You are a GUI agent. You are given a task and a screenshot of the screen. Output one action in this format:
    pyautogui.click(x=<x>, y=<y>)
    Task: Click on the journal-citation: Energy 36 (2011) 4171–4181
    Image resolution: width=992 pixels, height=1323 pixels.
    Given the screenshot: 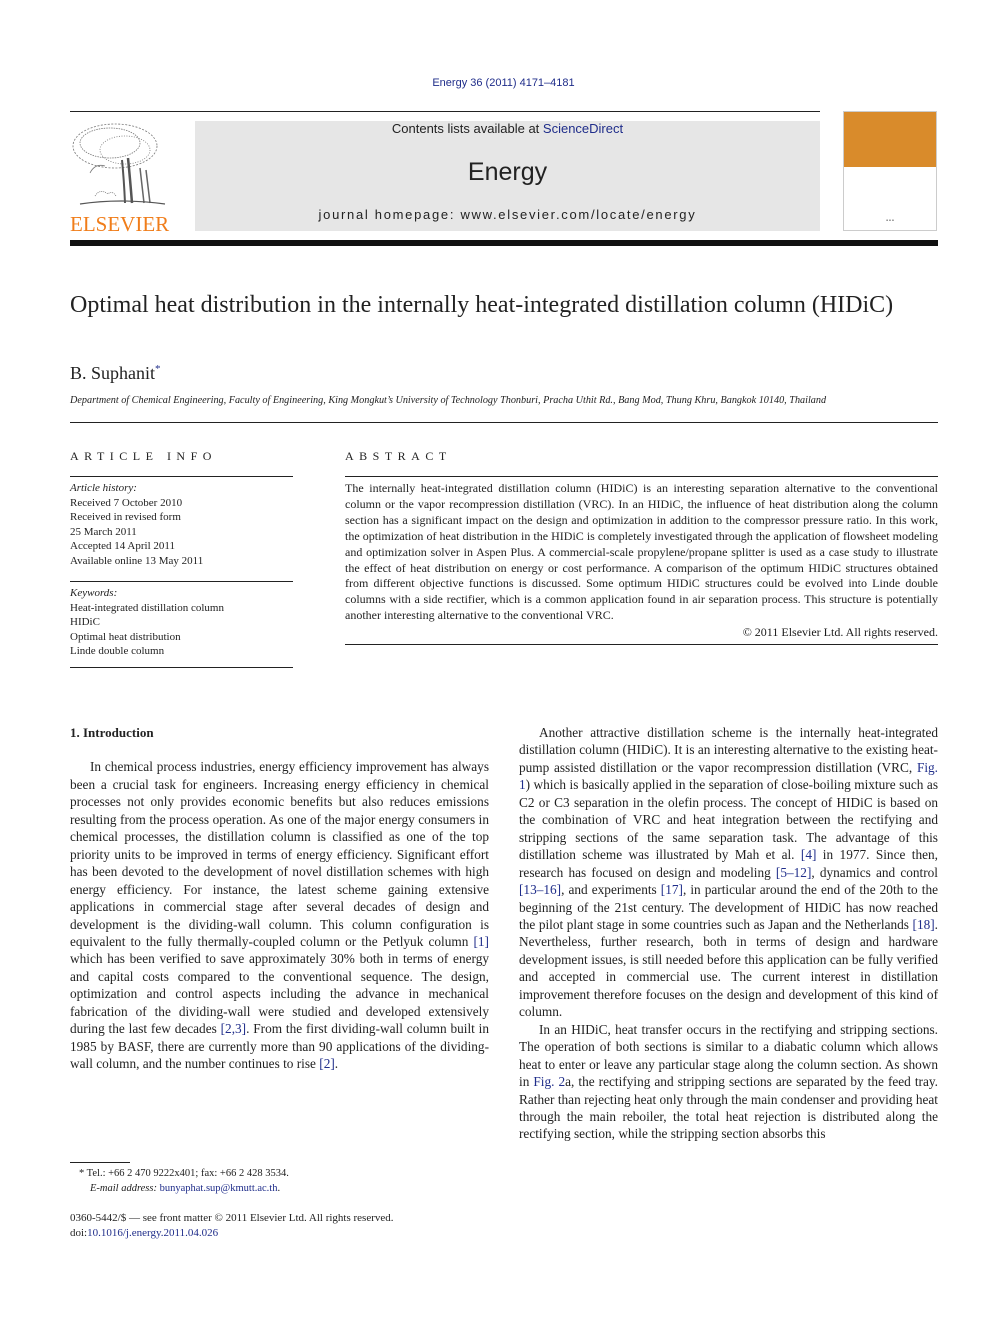 What is the action you would take?
    pyautogui.click(x=496, y=83)
    